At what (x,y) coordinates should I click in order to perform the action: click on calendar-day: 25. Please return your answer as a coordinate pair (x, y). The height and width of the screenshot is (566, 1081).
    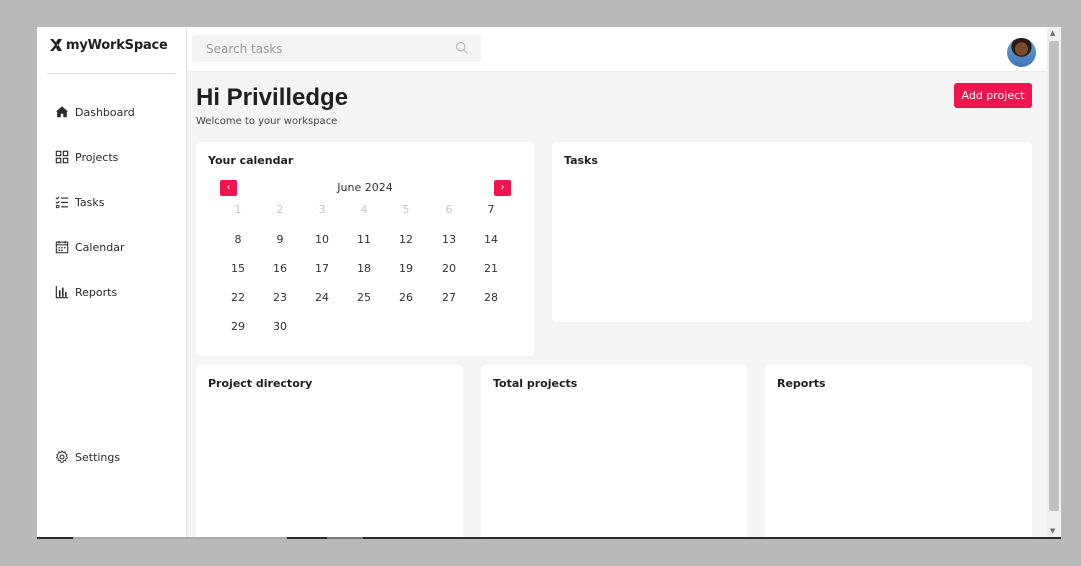
    Looking at the image, I should click on (364, 297).